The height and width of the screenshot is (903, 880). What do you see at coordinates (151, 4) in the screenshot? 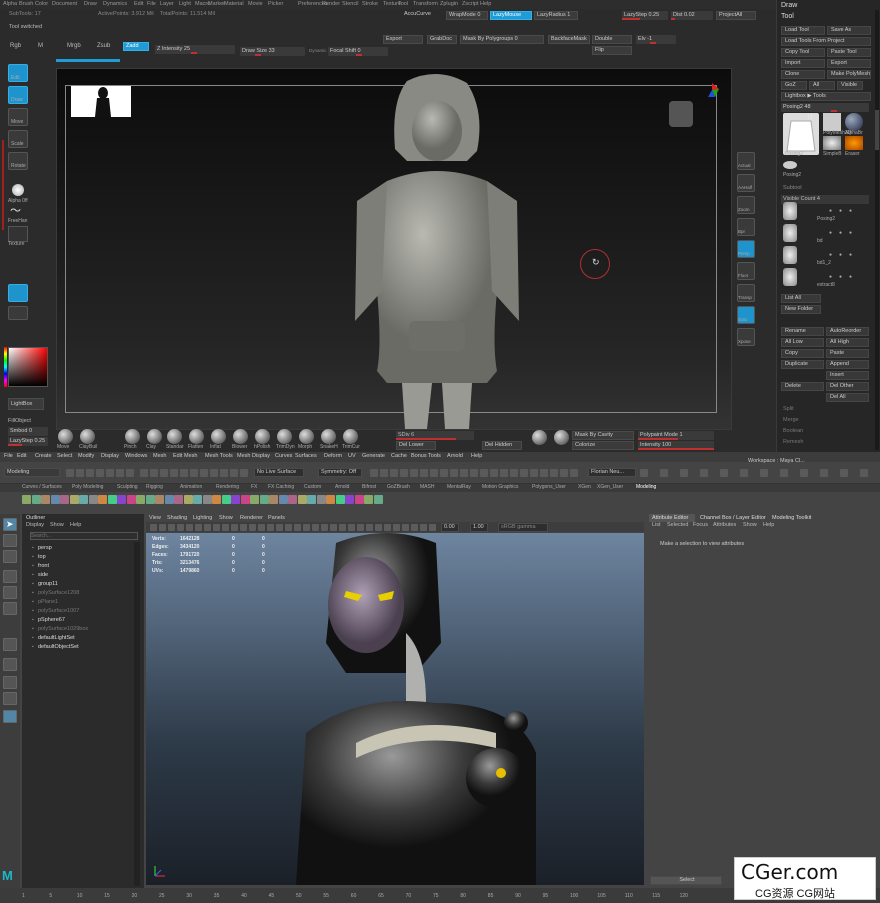
I see `zb-menu-file: File` at bounding box center [151, 4].